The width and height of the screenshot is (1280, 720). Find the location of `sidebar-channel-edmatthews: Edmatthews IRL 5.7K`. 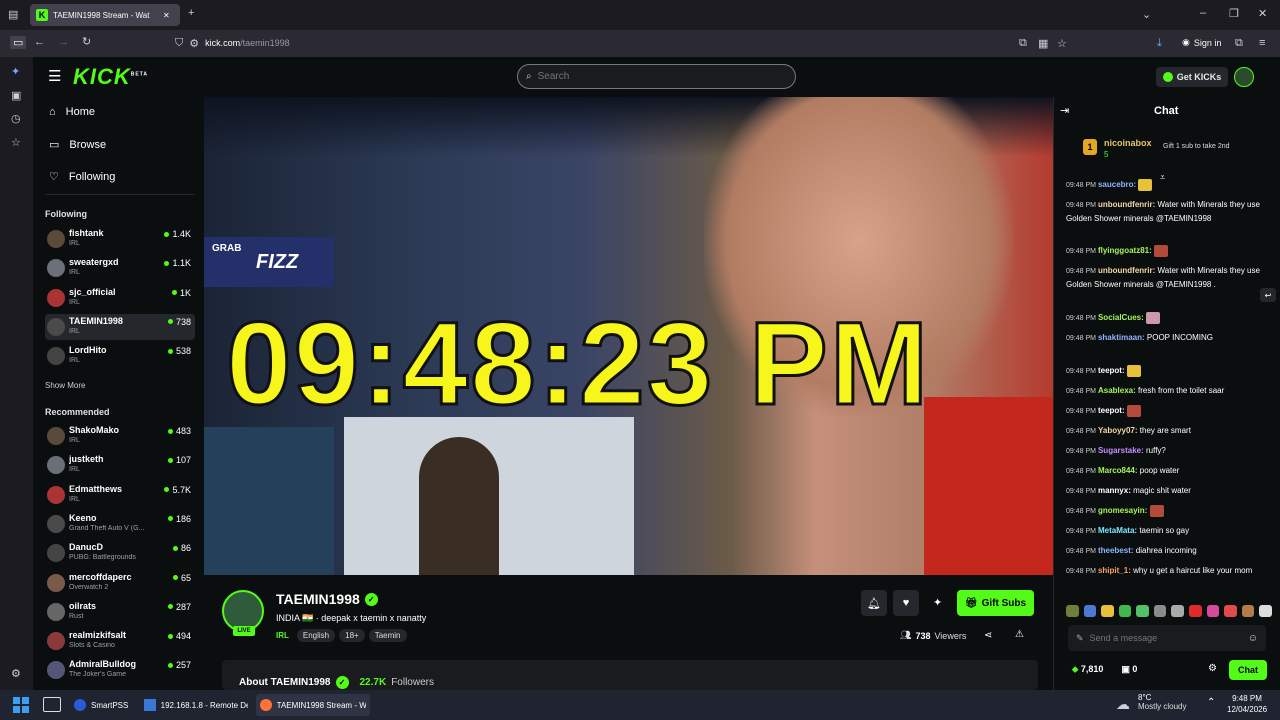

sidebar-channel-edmatthews: Edmatthews IRL 5.7K is located at coordinates (120, 495).